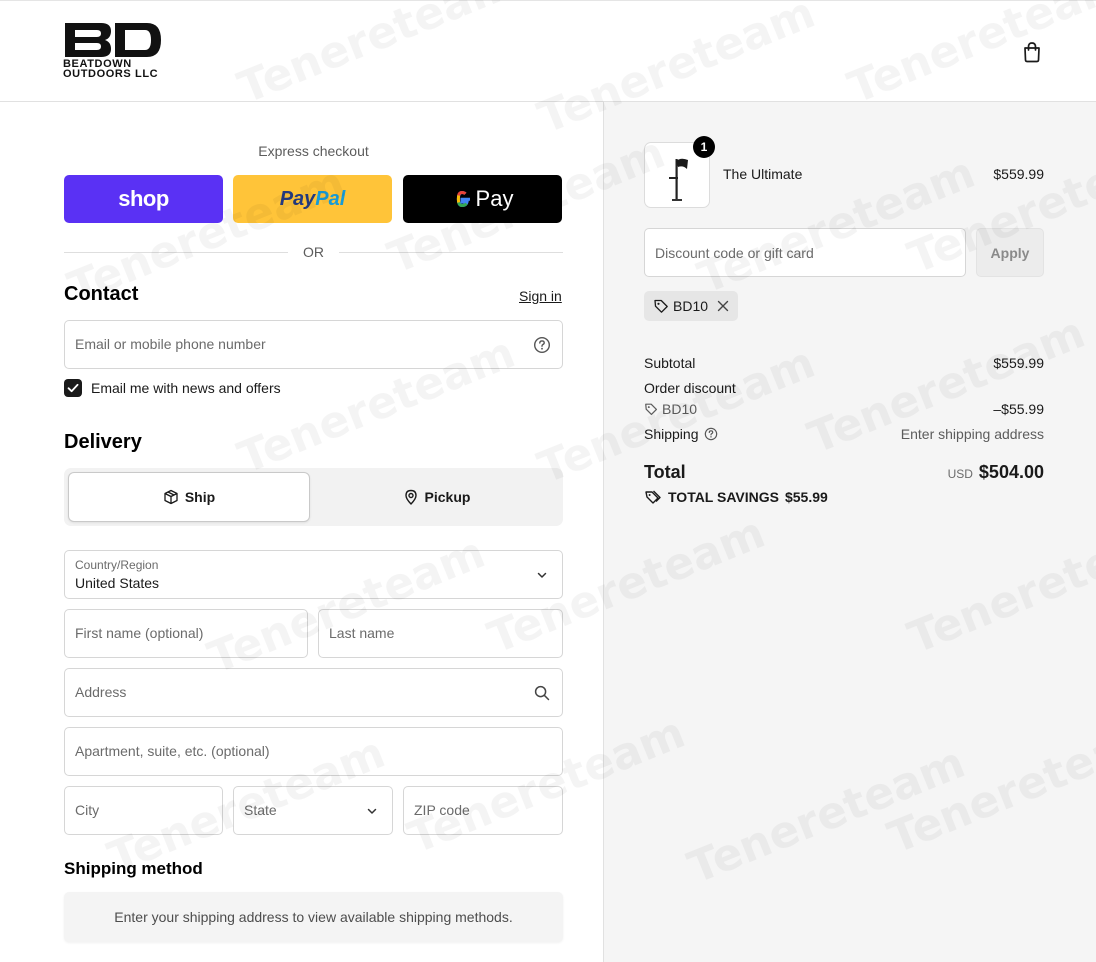 This screenshot has height=962, width=1096. Describe the element at coordinates (670, 363) in the screenshot. I see `subtotal-label: Subtotal` at that location.